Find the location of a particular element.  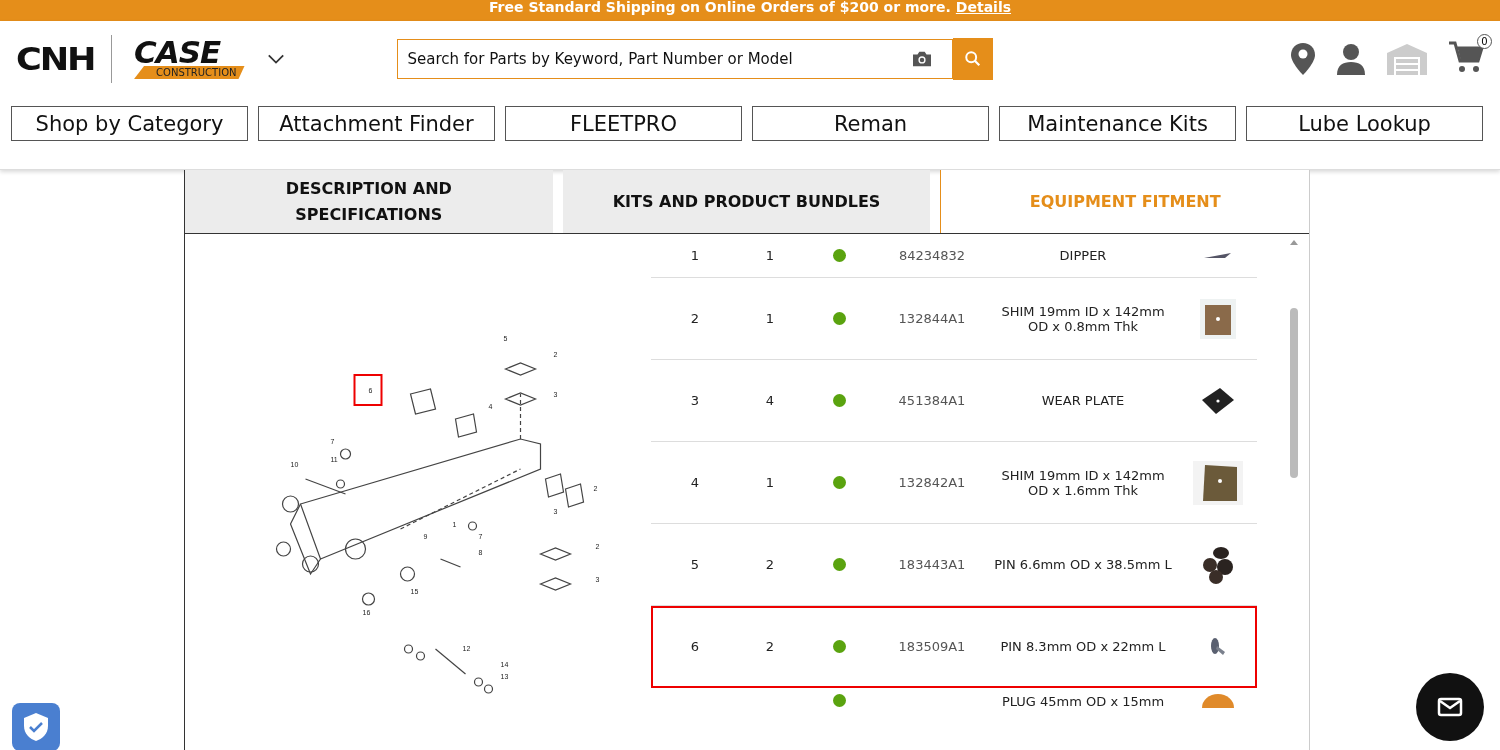

company-logo: CNH is located at coordinates (55, 58).